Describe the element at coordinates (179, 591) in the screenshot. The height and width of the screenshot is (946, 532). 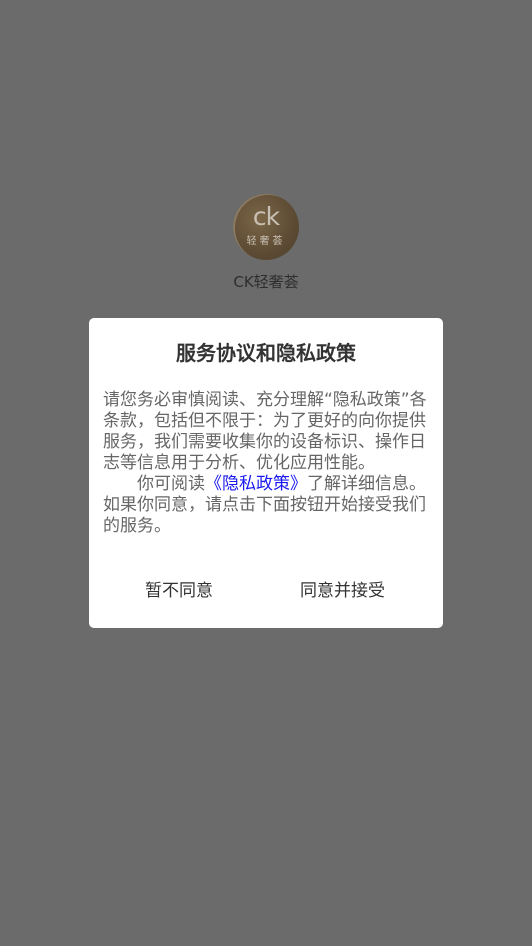
I see `decline-button: 暂不同意` at that location.